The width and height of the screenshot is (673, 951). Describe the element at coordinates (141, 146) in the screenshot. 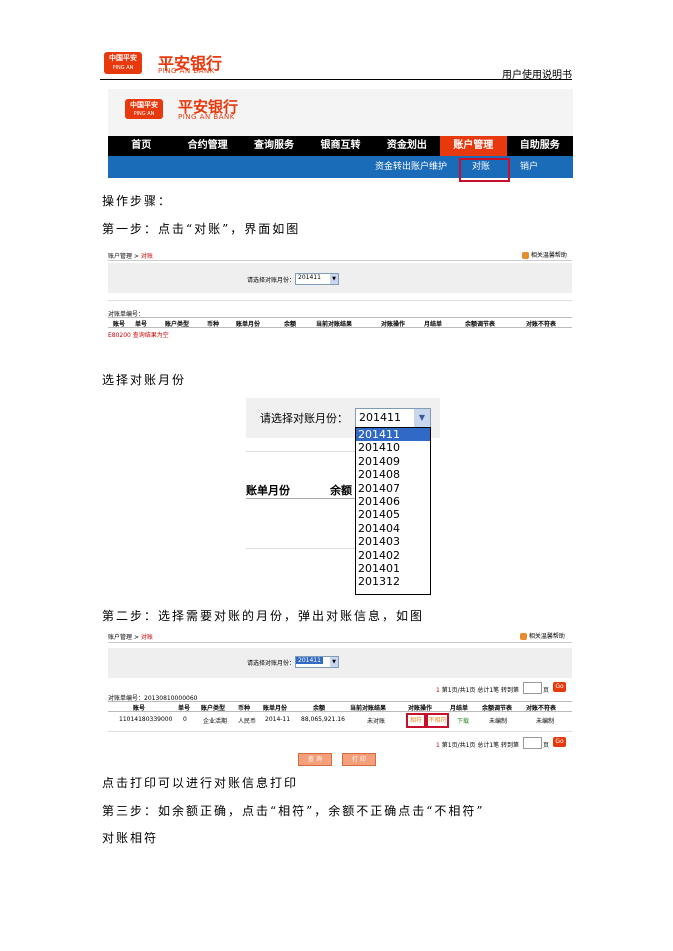

I see `nav-home: 首页` at that location.